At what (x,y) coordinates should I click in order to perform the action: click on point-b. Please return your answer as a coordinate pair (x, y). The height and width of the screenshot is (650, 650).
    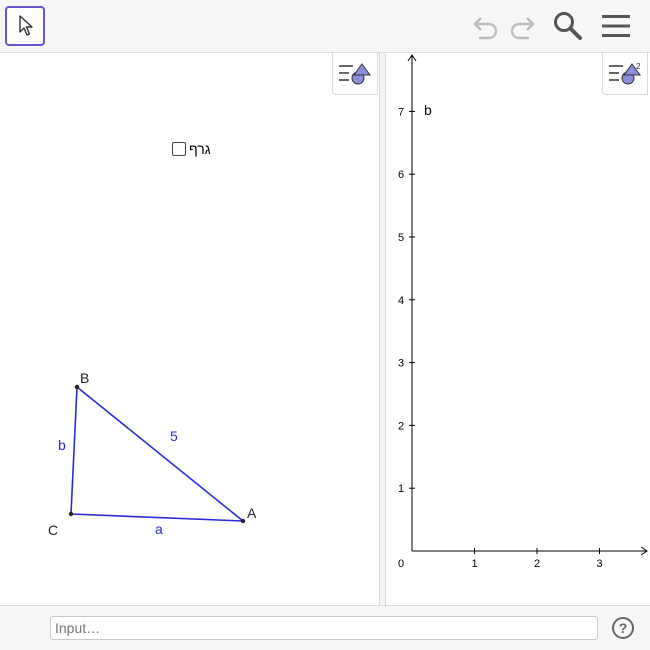
    Looking at the image, I should click on (77, 387).